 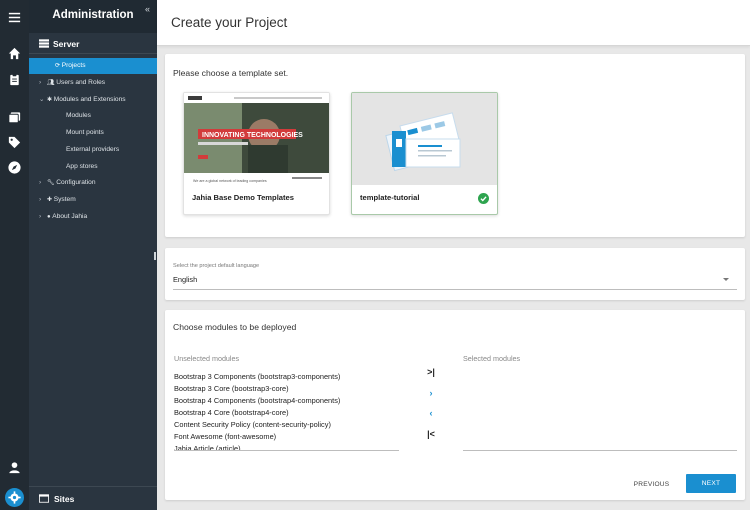 What do you see at coordinates (286, 437) in the screenshot?
I see `list-item: Font Awesome (font-awesome)` at bounding box center [286, 437].